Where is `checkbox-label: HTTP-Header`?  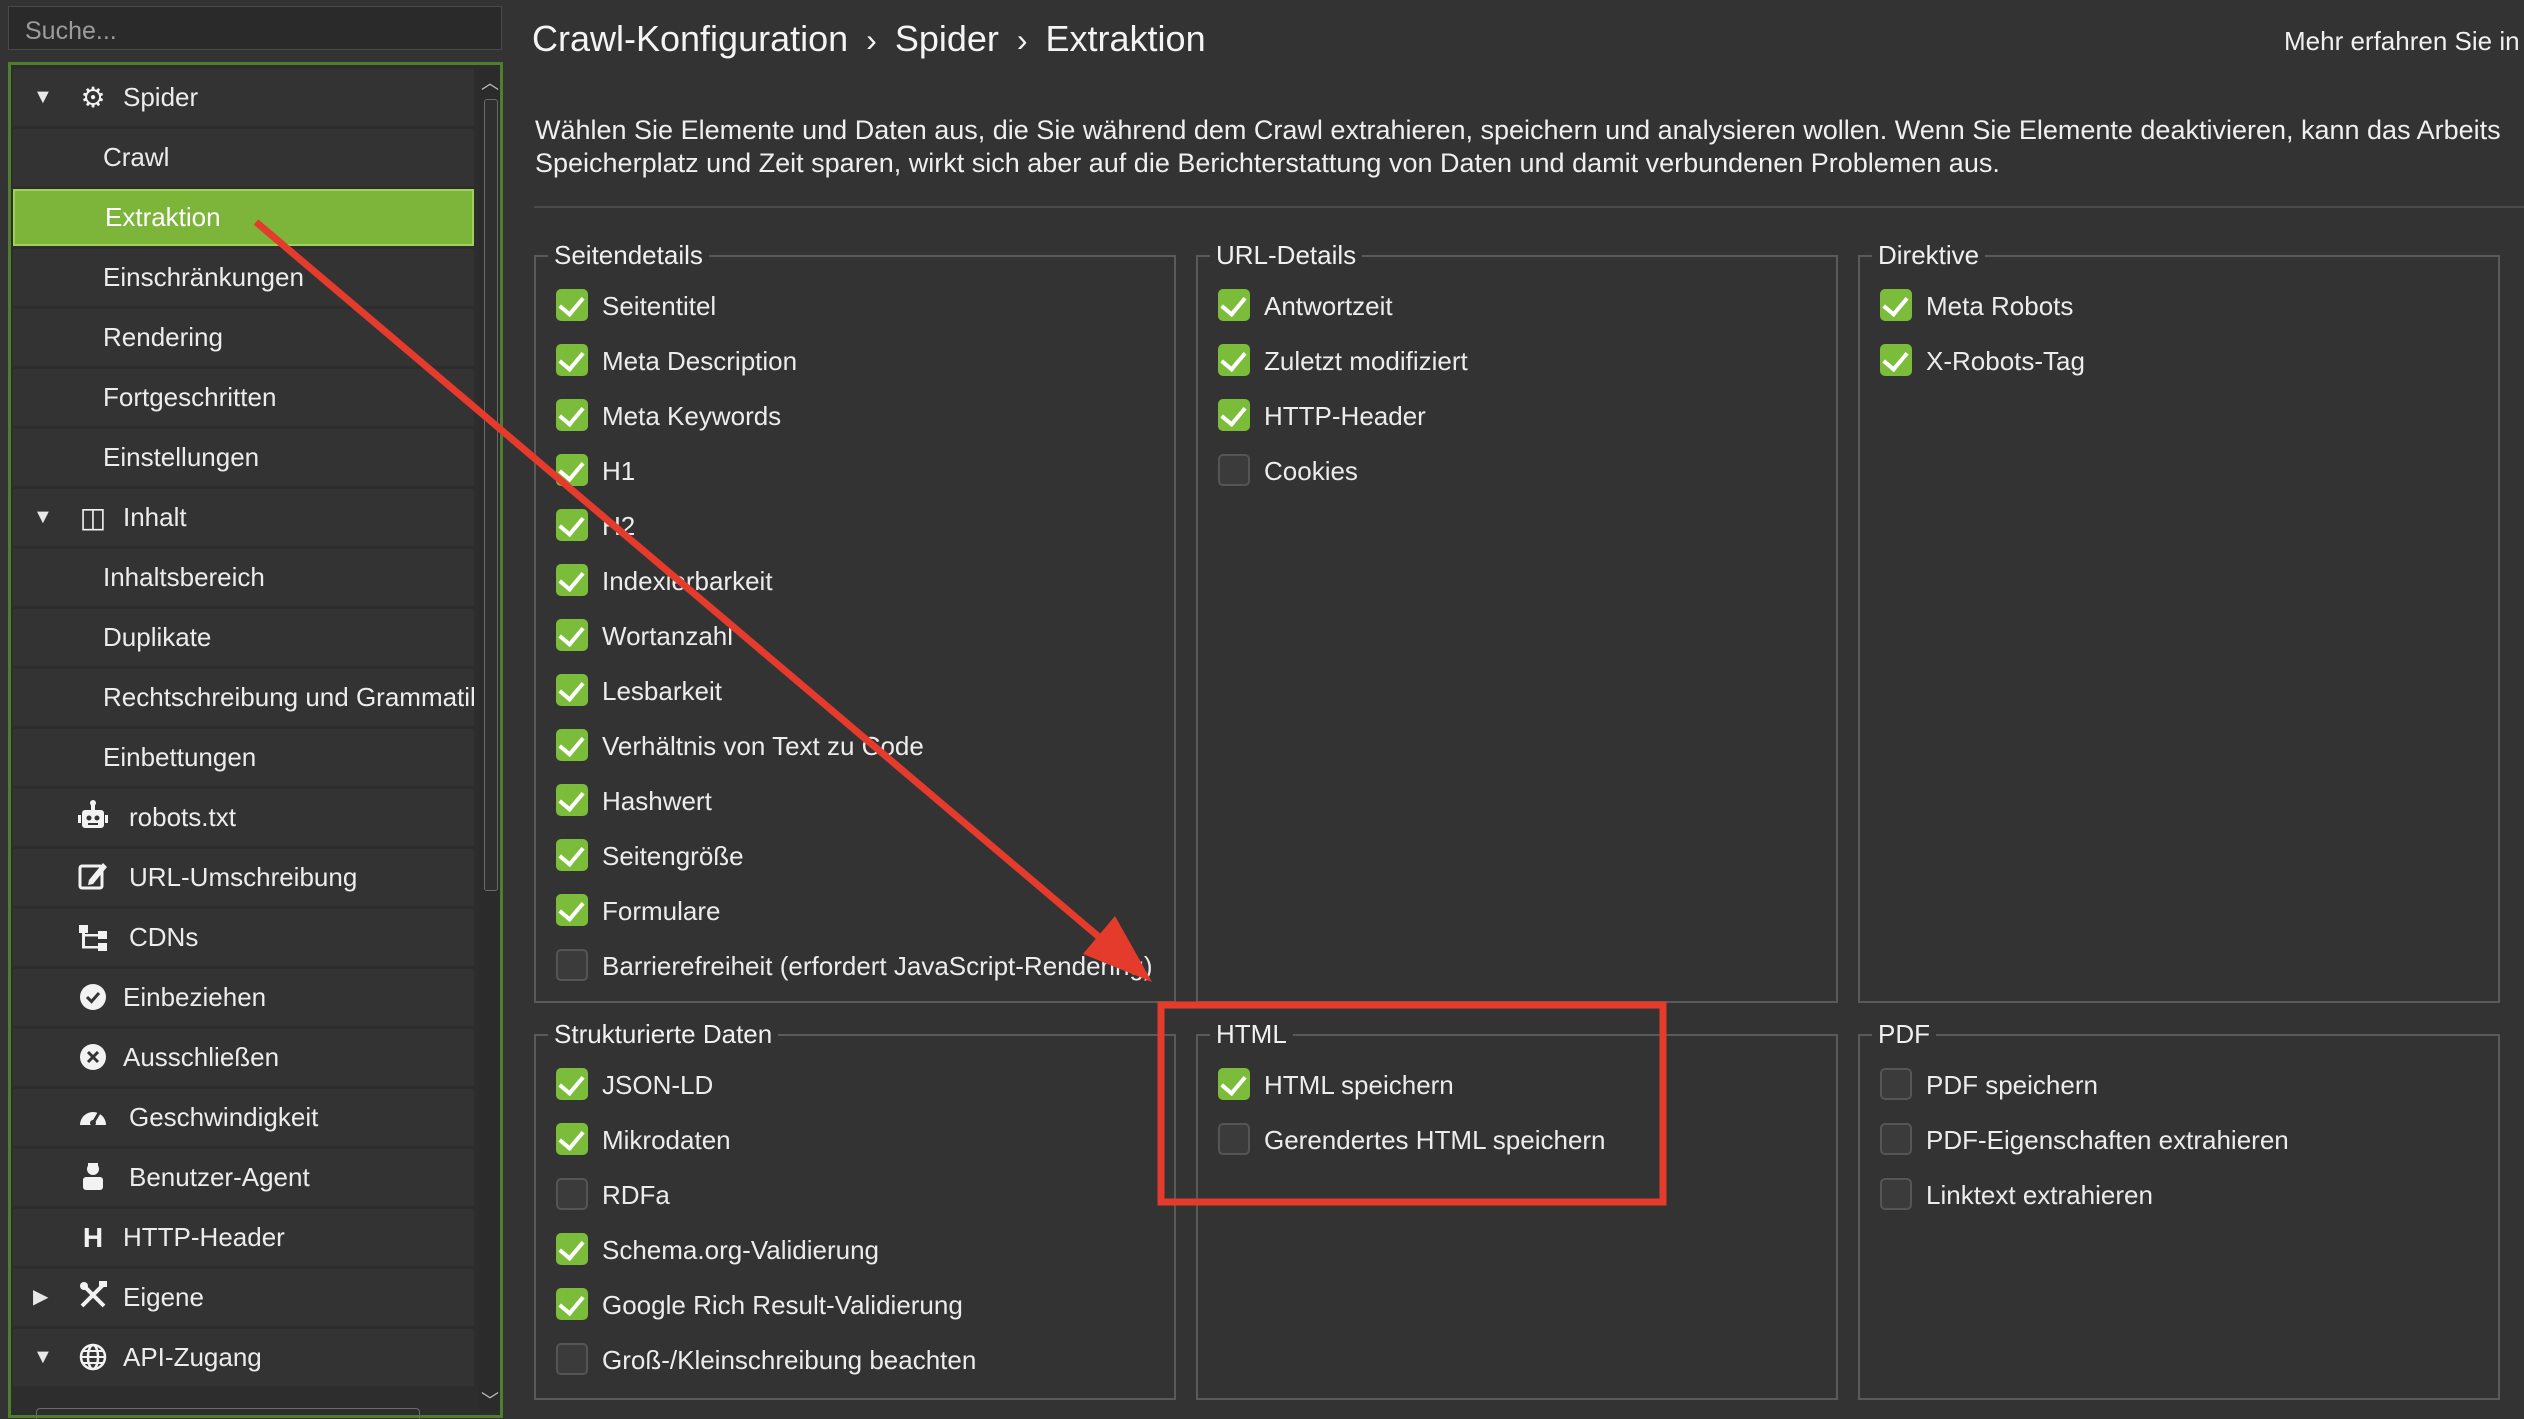
checkbox-label: HTTP-Header is located at coordinates (1345, 416).